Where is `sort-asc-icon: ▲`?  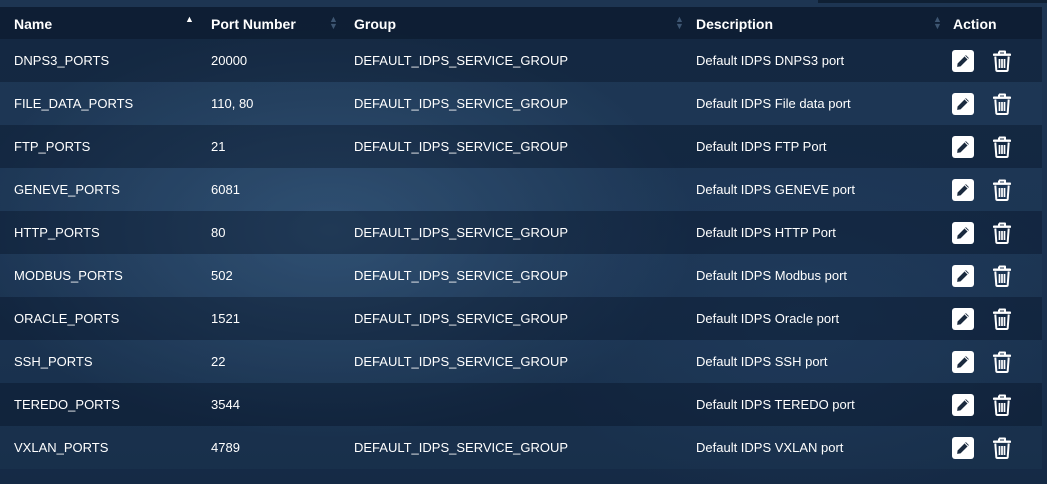
sort-asc-icon: ▲ is located at coordinates (189, 19).